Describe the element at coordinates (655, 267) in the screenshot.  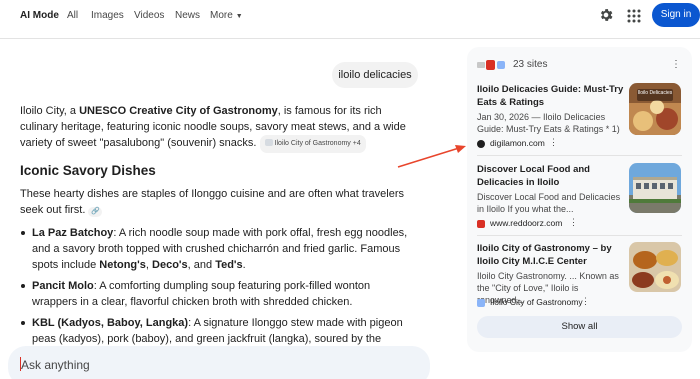
I see `food-thumbnail-image` at that location.